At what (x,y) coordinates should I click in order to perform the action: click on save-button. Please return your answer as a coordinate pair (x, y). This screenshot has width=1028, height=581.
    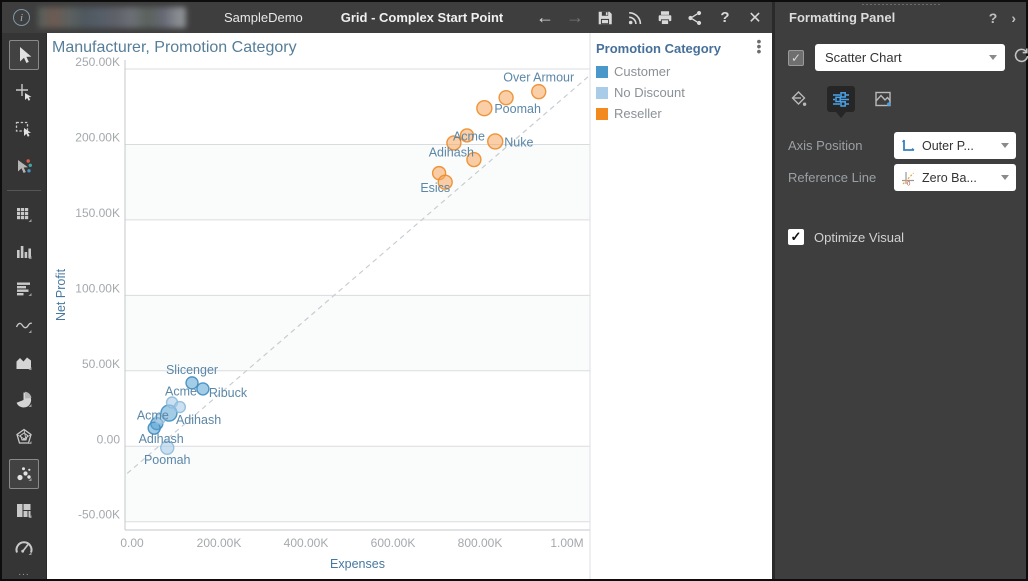
    Looking at the image, I should click on (605, 18).